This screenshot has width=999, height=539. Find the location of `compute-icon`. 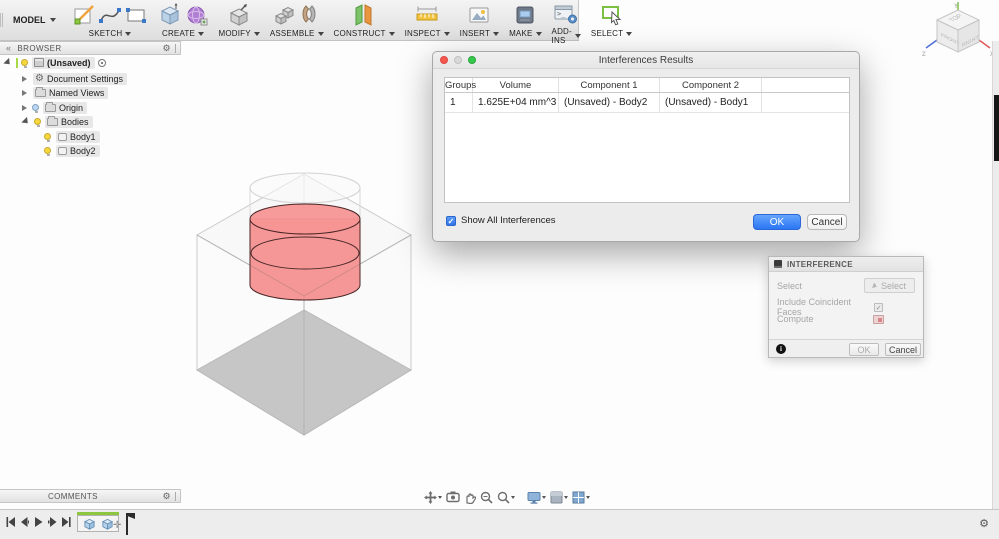

compute-icon is located at coordinates (878, 319).